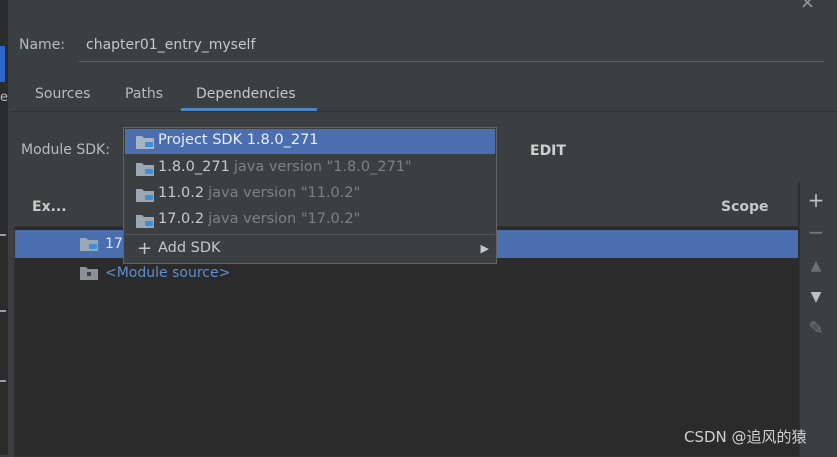 Image resolution: width=837 pixels, height=457 pixels. What do you see at coordinates (310, 234) in the screenshot?
I see `dropdown-separator` at bounding box center [310, 234].